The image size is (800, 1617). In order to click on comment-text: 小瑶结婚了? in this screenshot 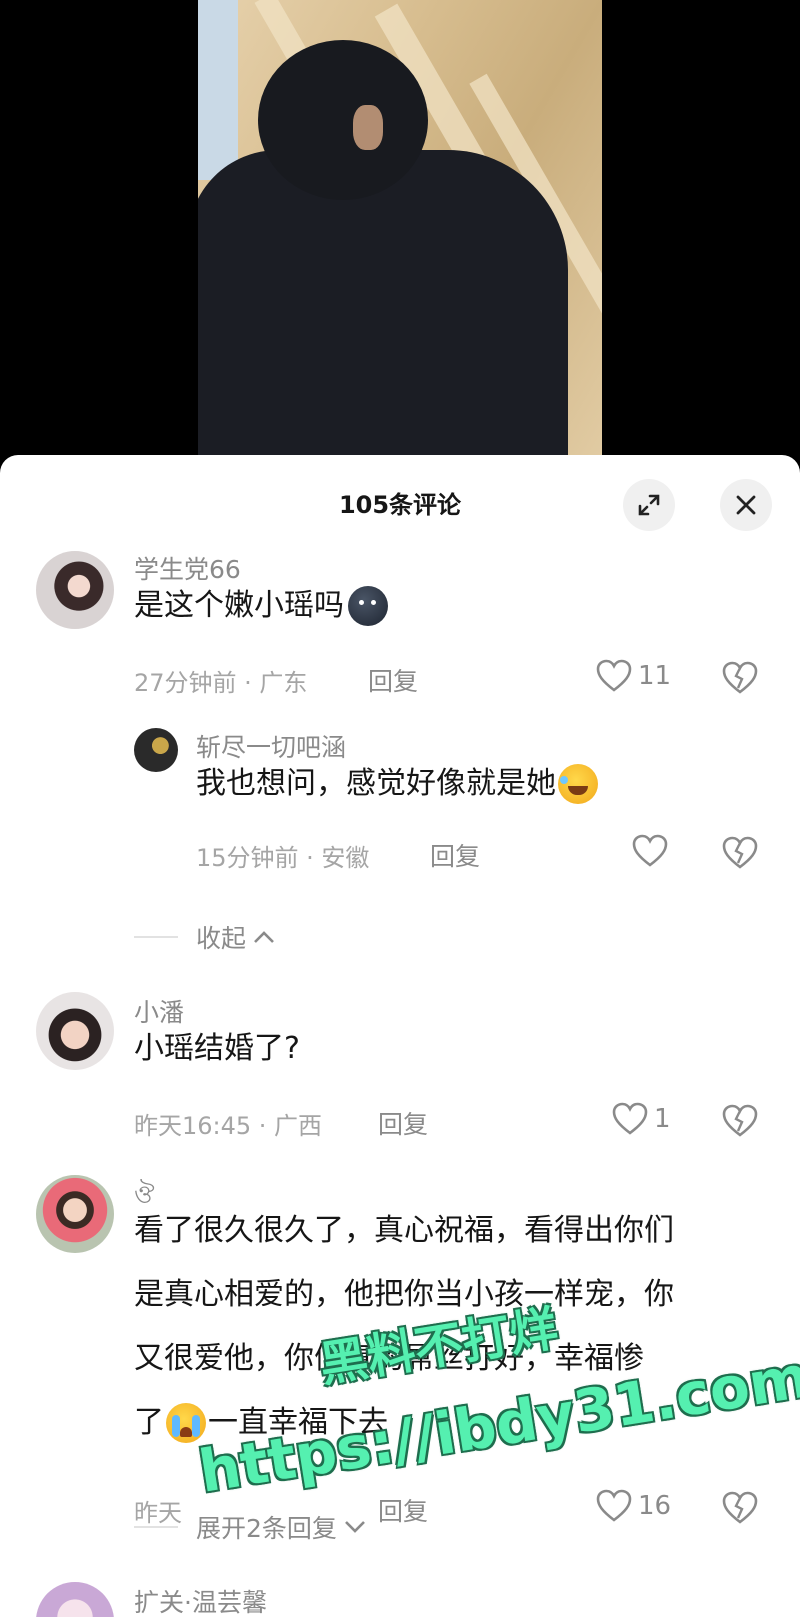, I will do `click(217, 1048)`.